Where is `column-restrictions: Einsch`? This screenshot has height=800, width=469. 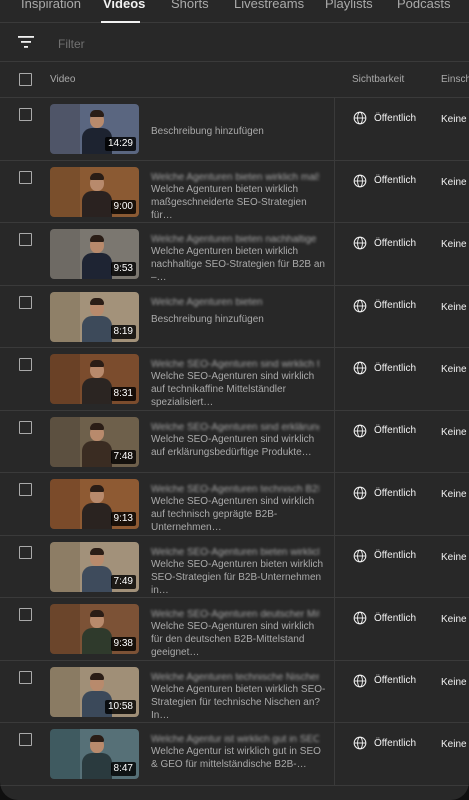
column-restrictions: Einsch is located at coordinates (455, 79).